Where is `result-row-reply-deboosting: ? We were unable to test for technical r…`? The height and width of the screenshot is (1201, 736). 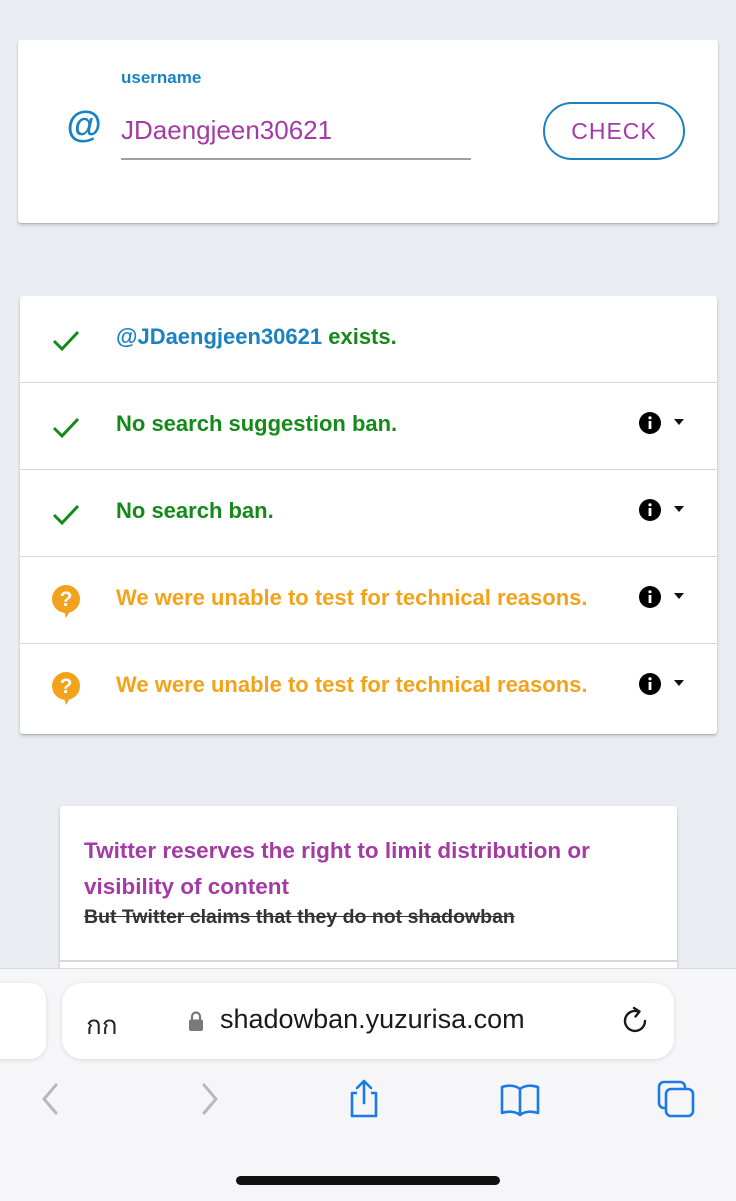
result-row-reply-deboosting: ? We were unable to test for technical r… is located at coordinates (368, 687).